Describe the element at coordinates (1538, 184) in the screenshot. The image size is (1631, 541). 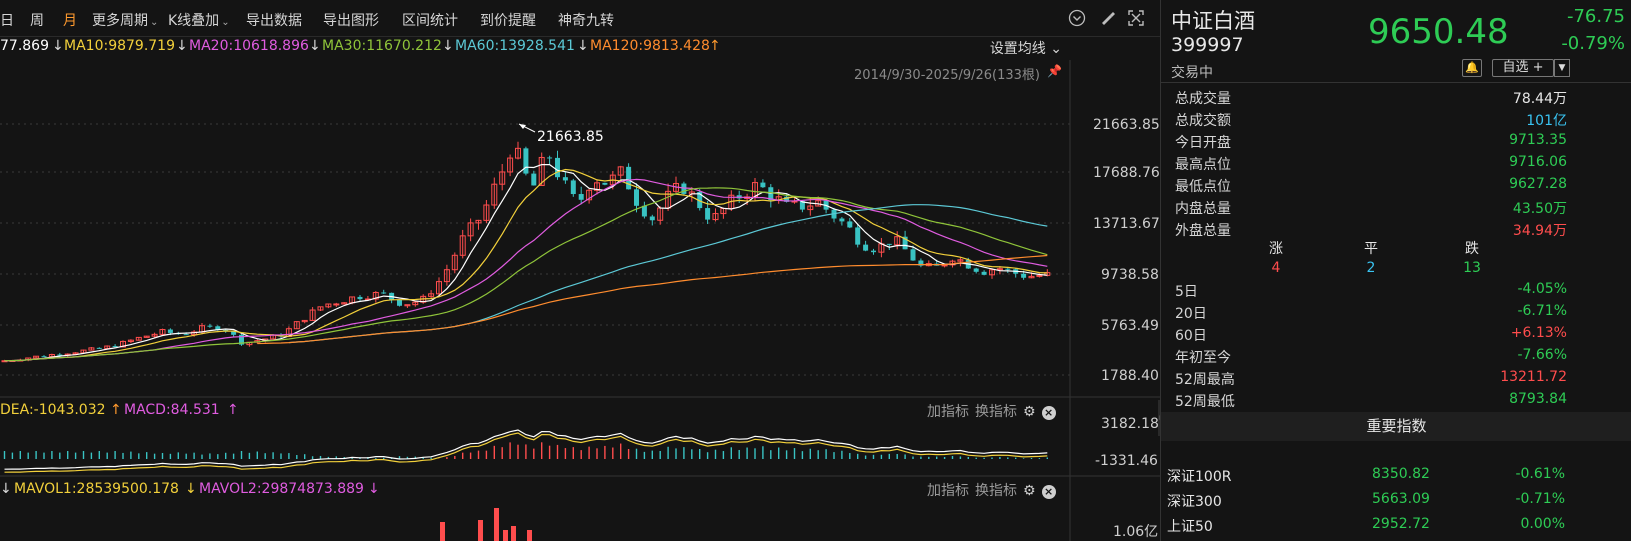
I see `stat-value: 9627.28` at that location.